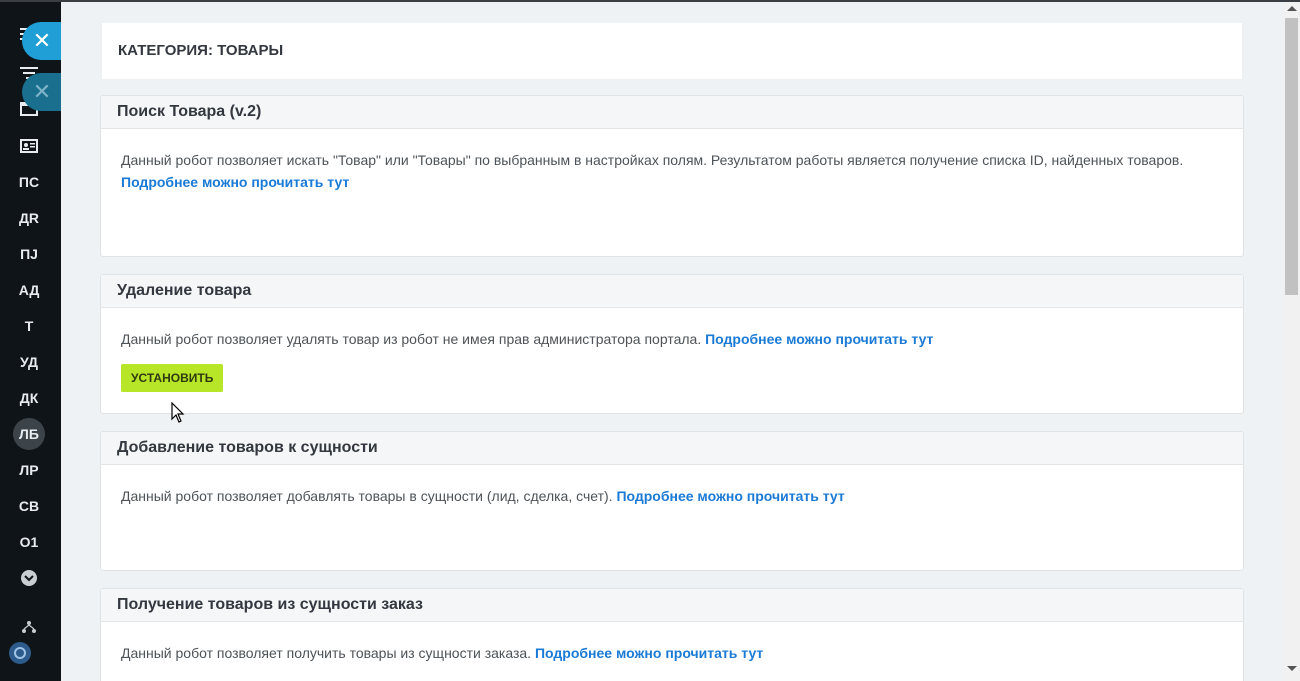 The width and height of the screenshot is (1300, 681). I want to click on sidebar-item-dk: ДК, so click(29, 398).